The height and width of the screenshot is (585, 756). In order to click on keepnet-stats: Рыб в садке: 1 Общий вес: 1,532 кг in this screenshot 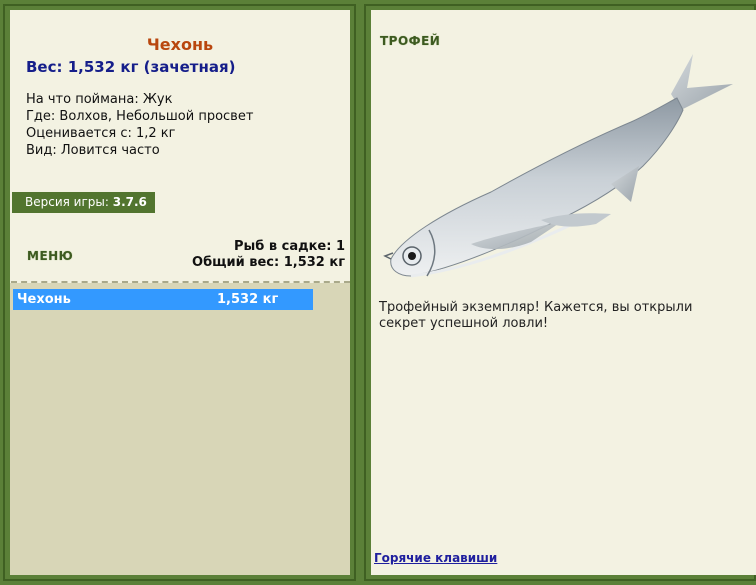, I will do `click(268, 255)`.